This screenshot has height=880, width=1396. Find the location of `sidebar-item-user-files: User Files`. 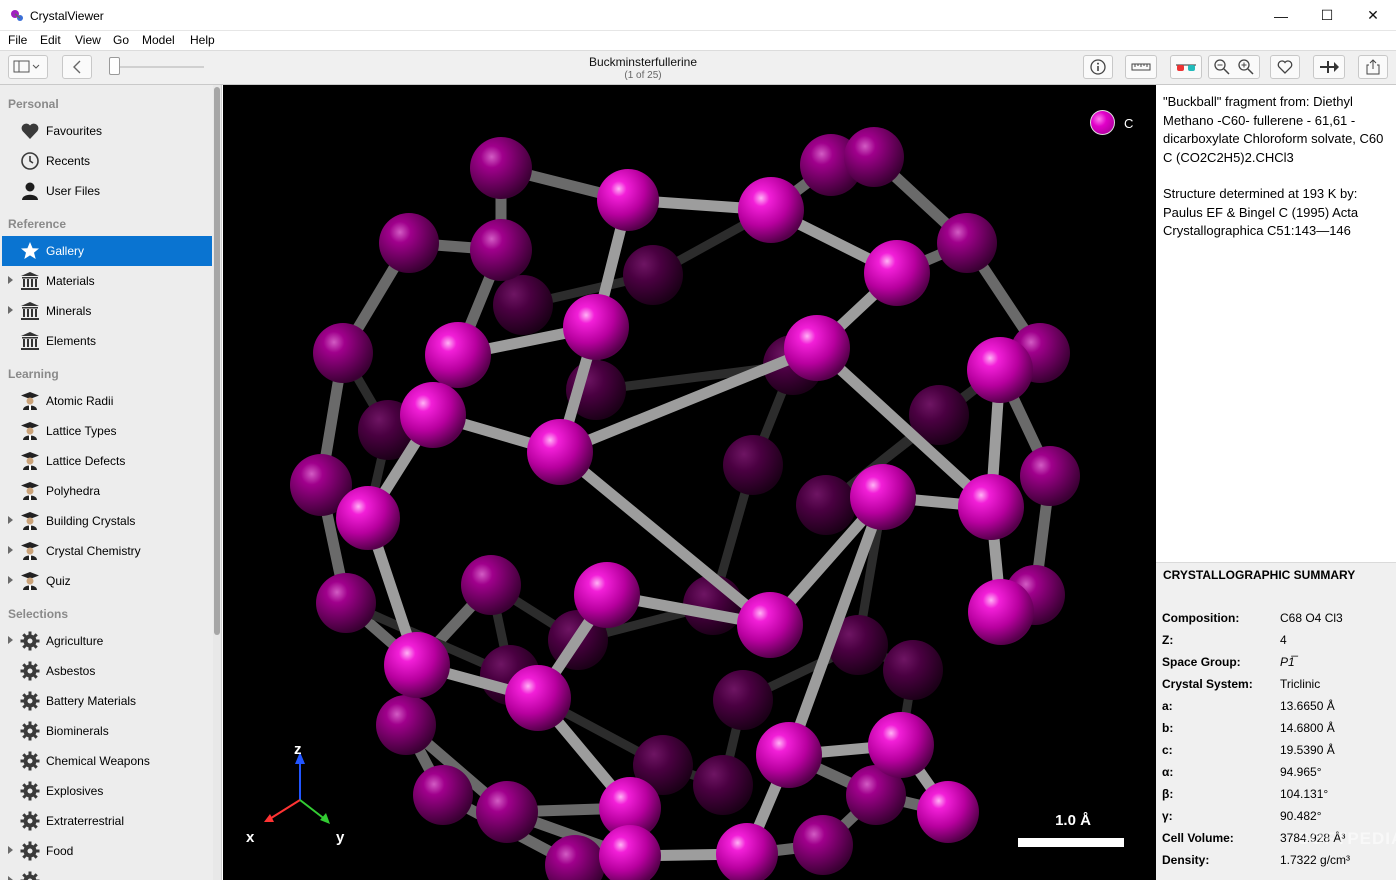

sidebar-item-user-files: User Files is located at coordinates (107, 191).